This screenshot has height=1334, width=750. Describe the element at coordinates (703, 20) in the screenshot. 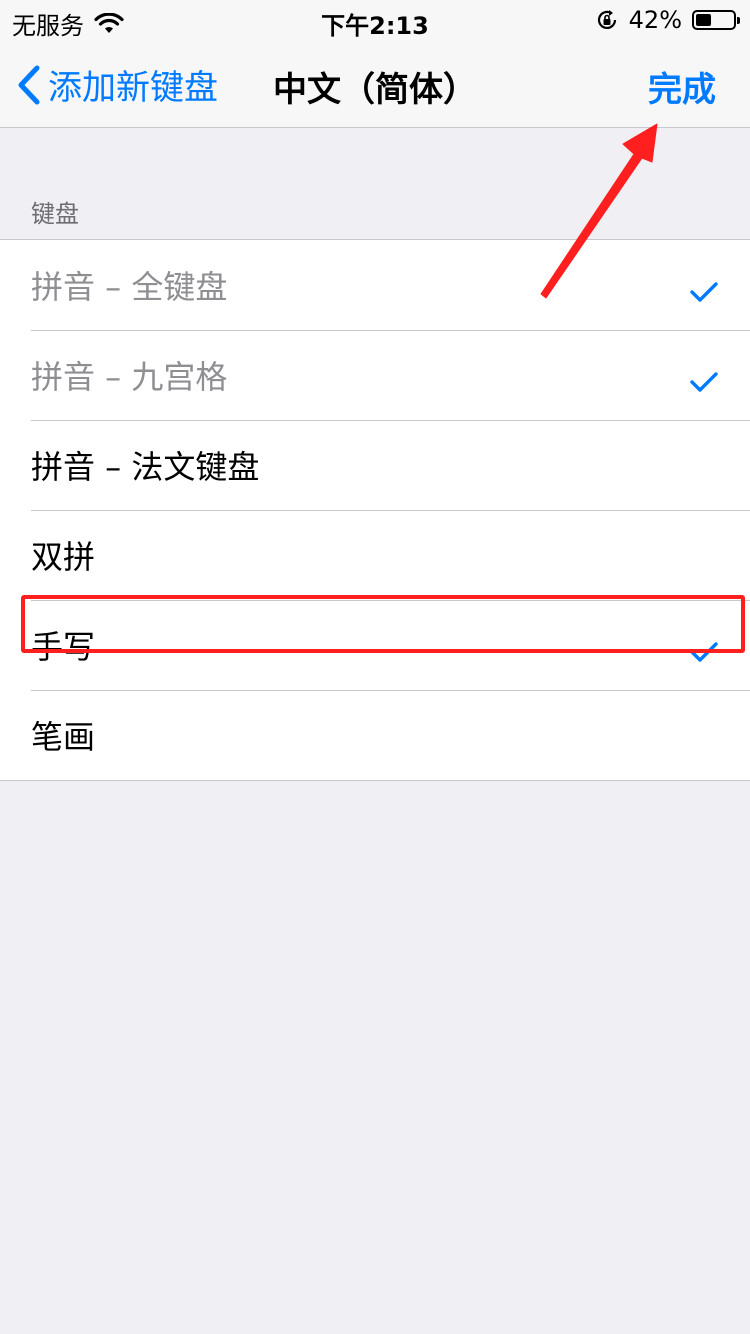

I see `battery-fill` at that location.